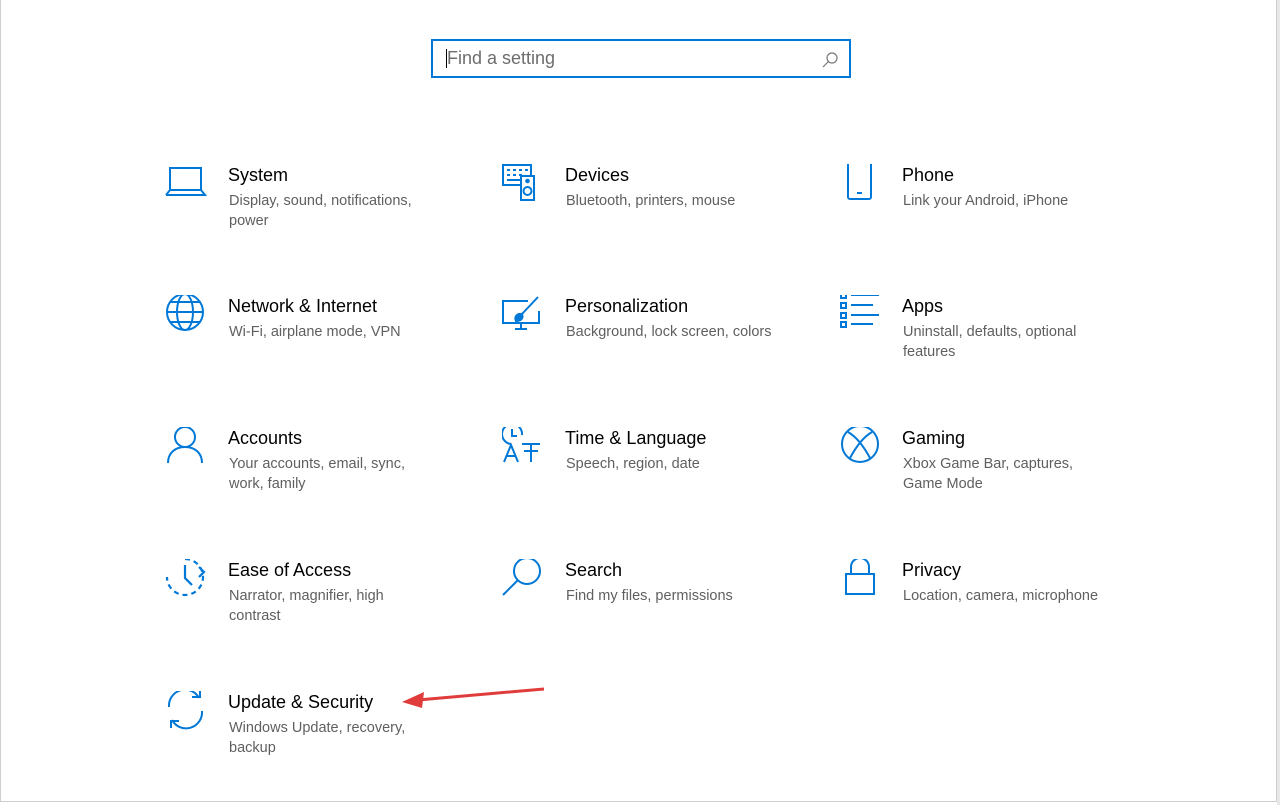 This screenshot has height=805, width=1280. Describe the element at coordinates (860, 448) in the screenshot. I see `xbox-icon` at that location.